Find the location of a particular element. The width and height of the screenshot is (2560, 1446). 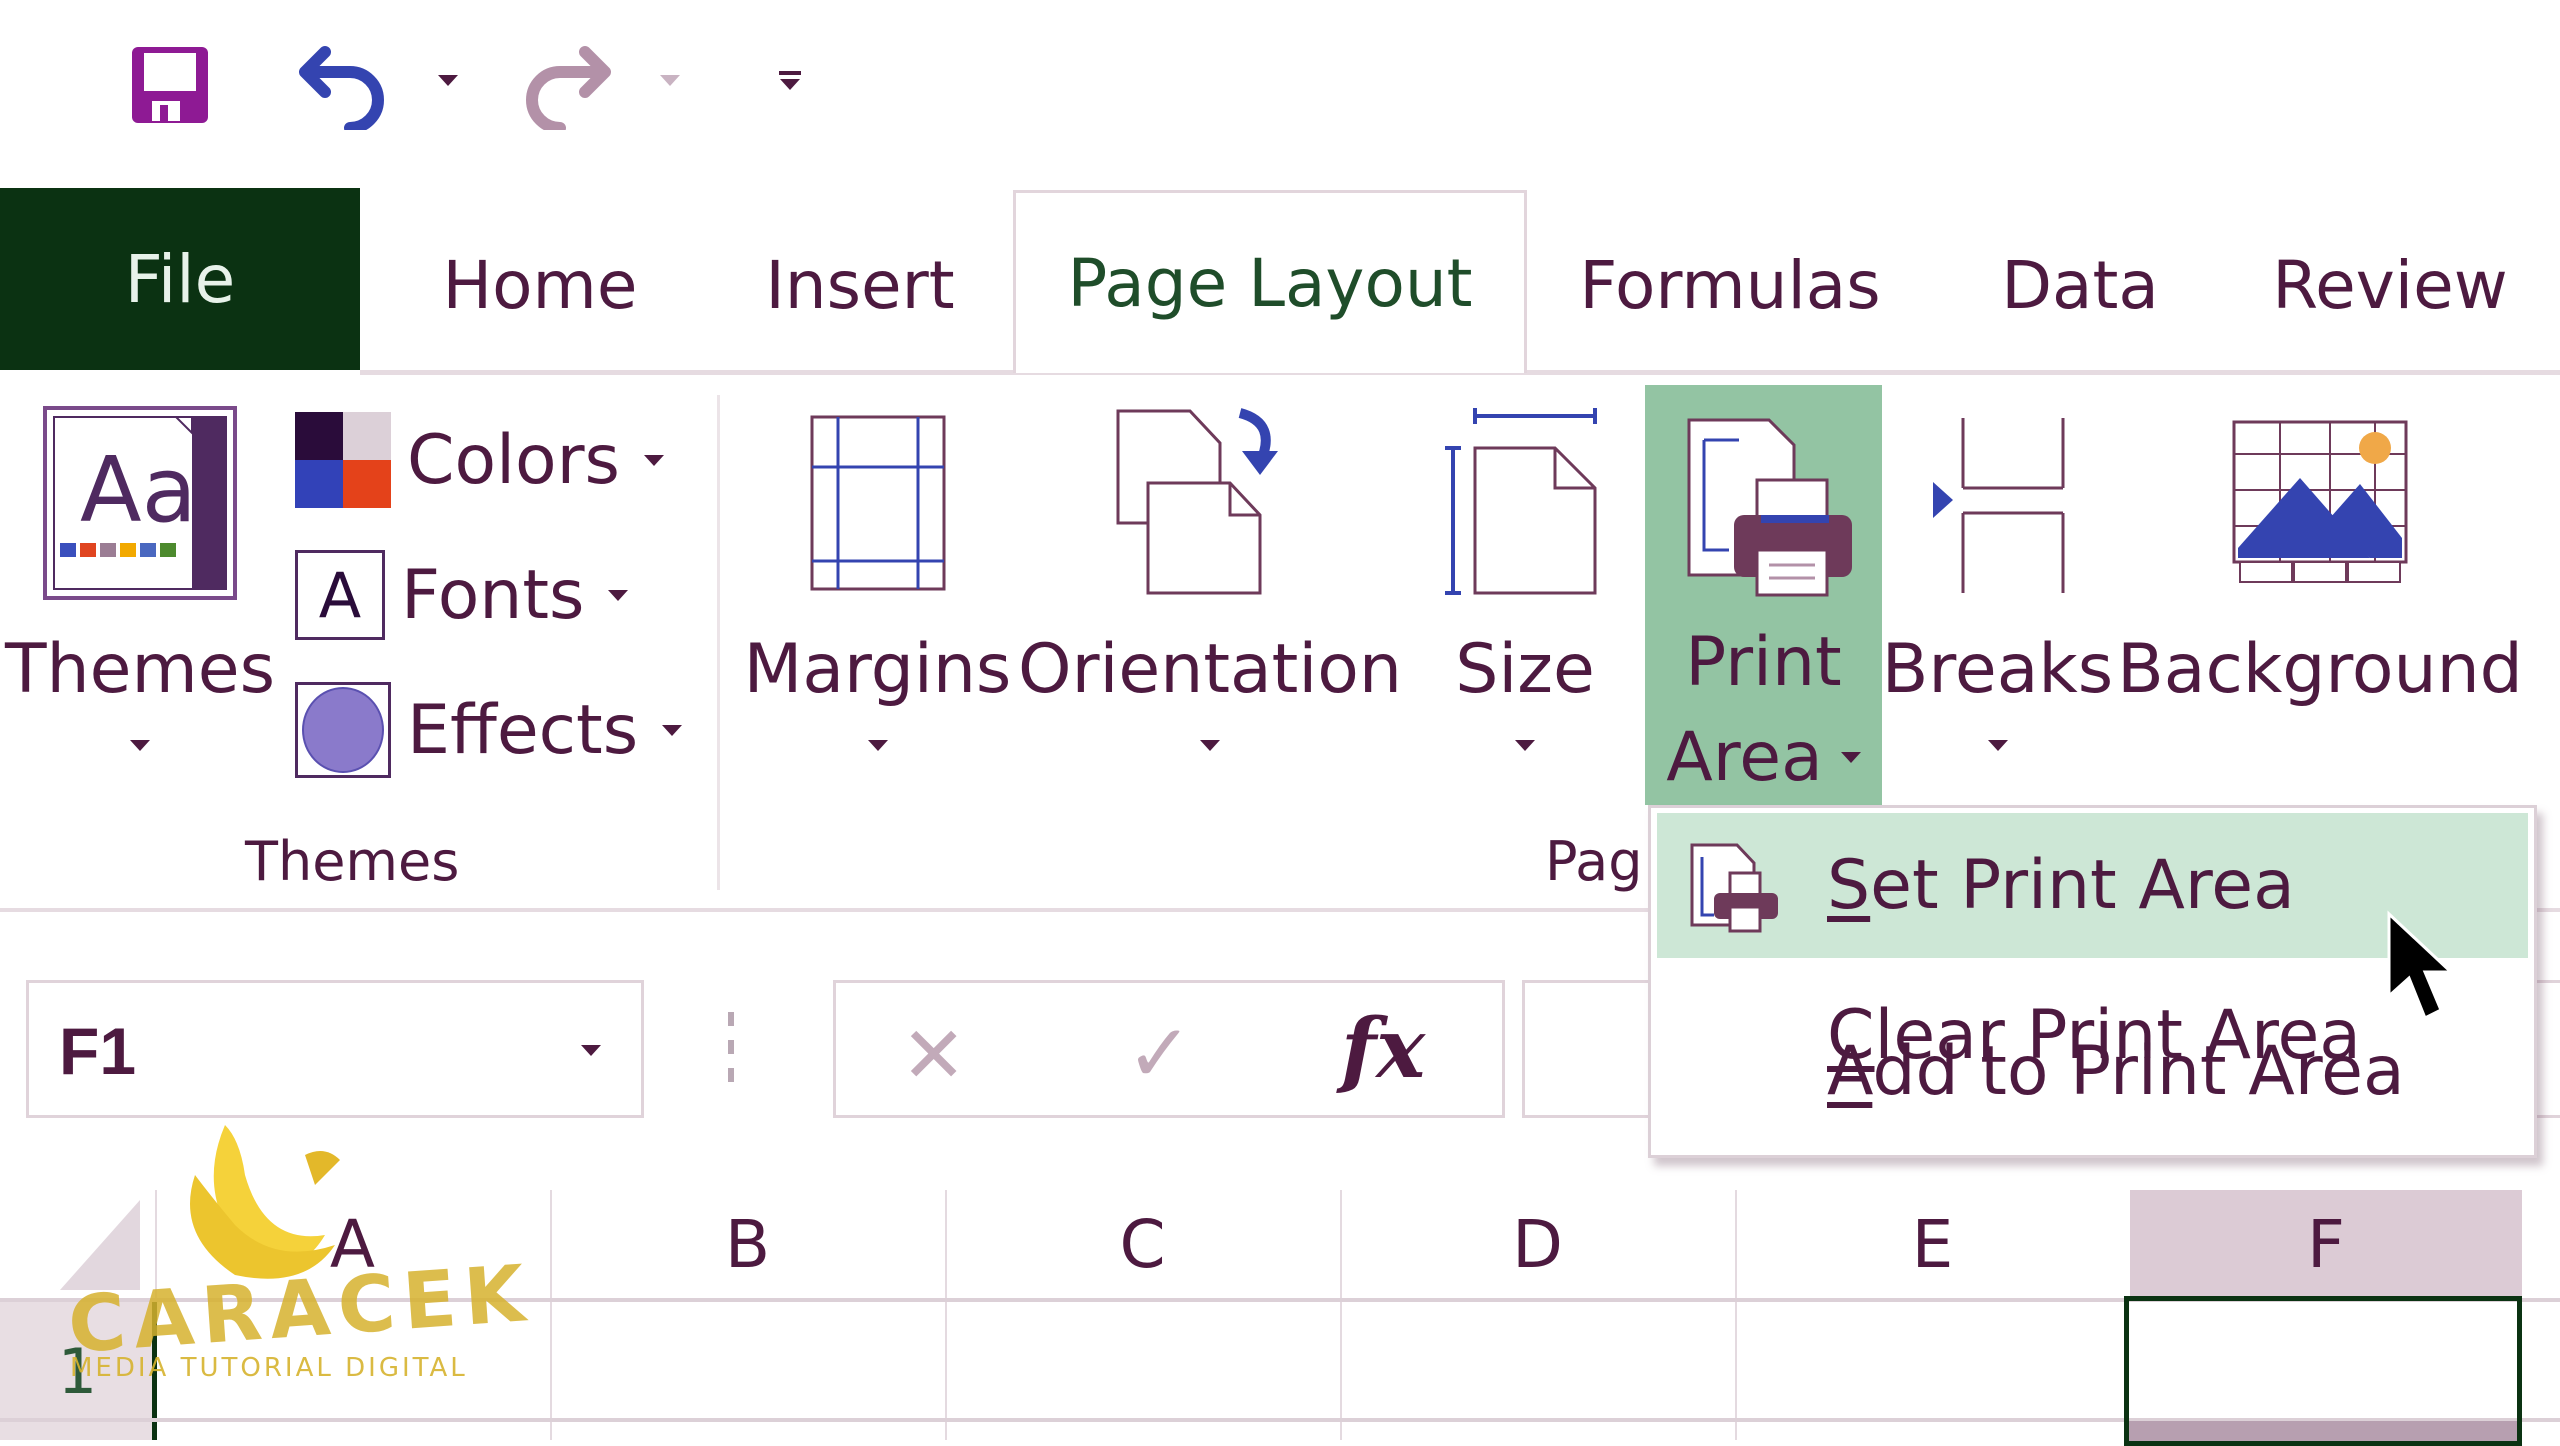

menu-item-label: Add to Print Area is located at coordinates (2116, 1071).